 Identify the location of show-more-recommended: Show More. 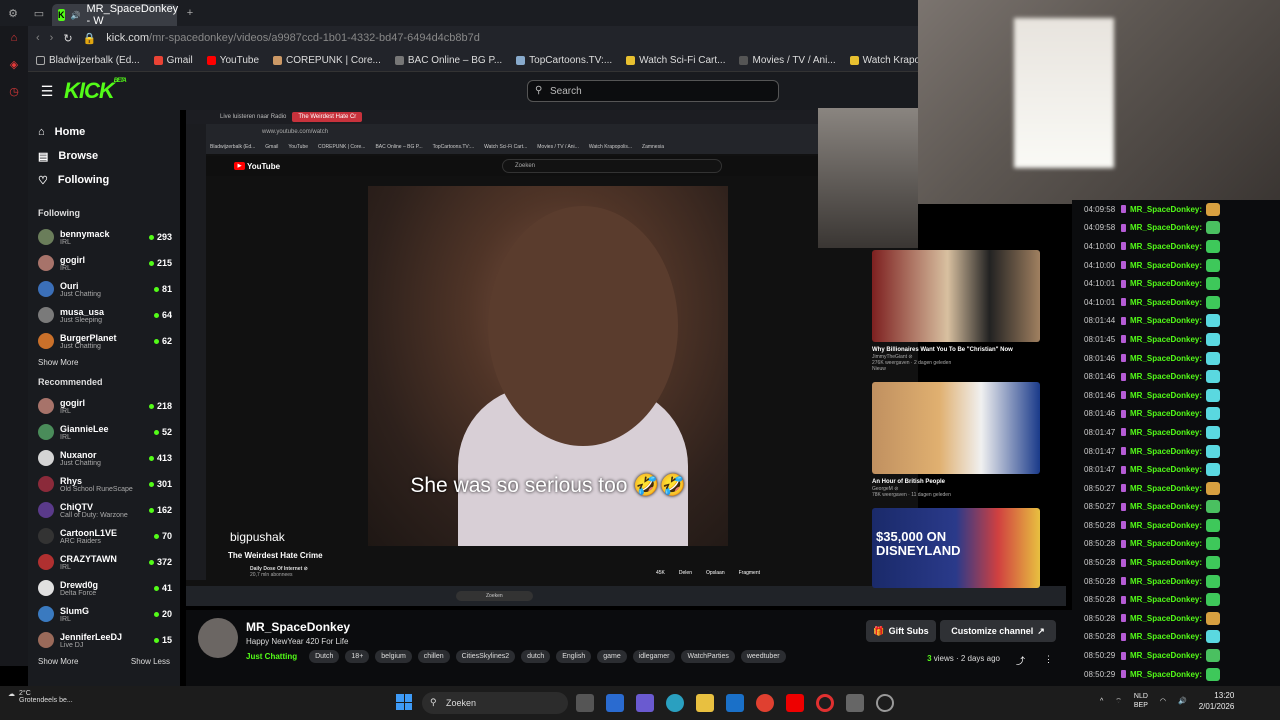
(58, 661).